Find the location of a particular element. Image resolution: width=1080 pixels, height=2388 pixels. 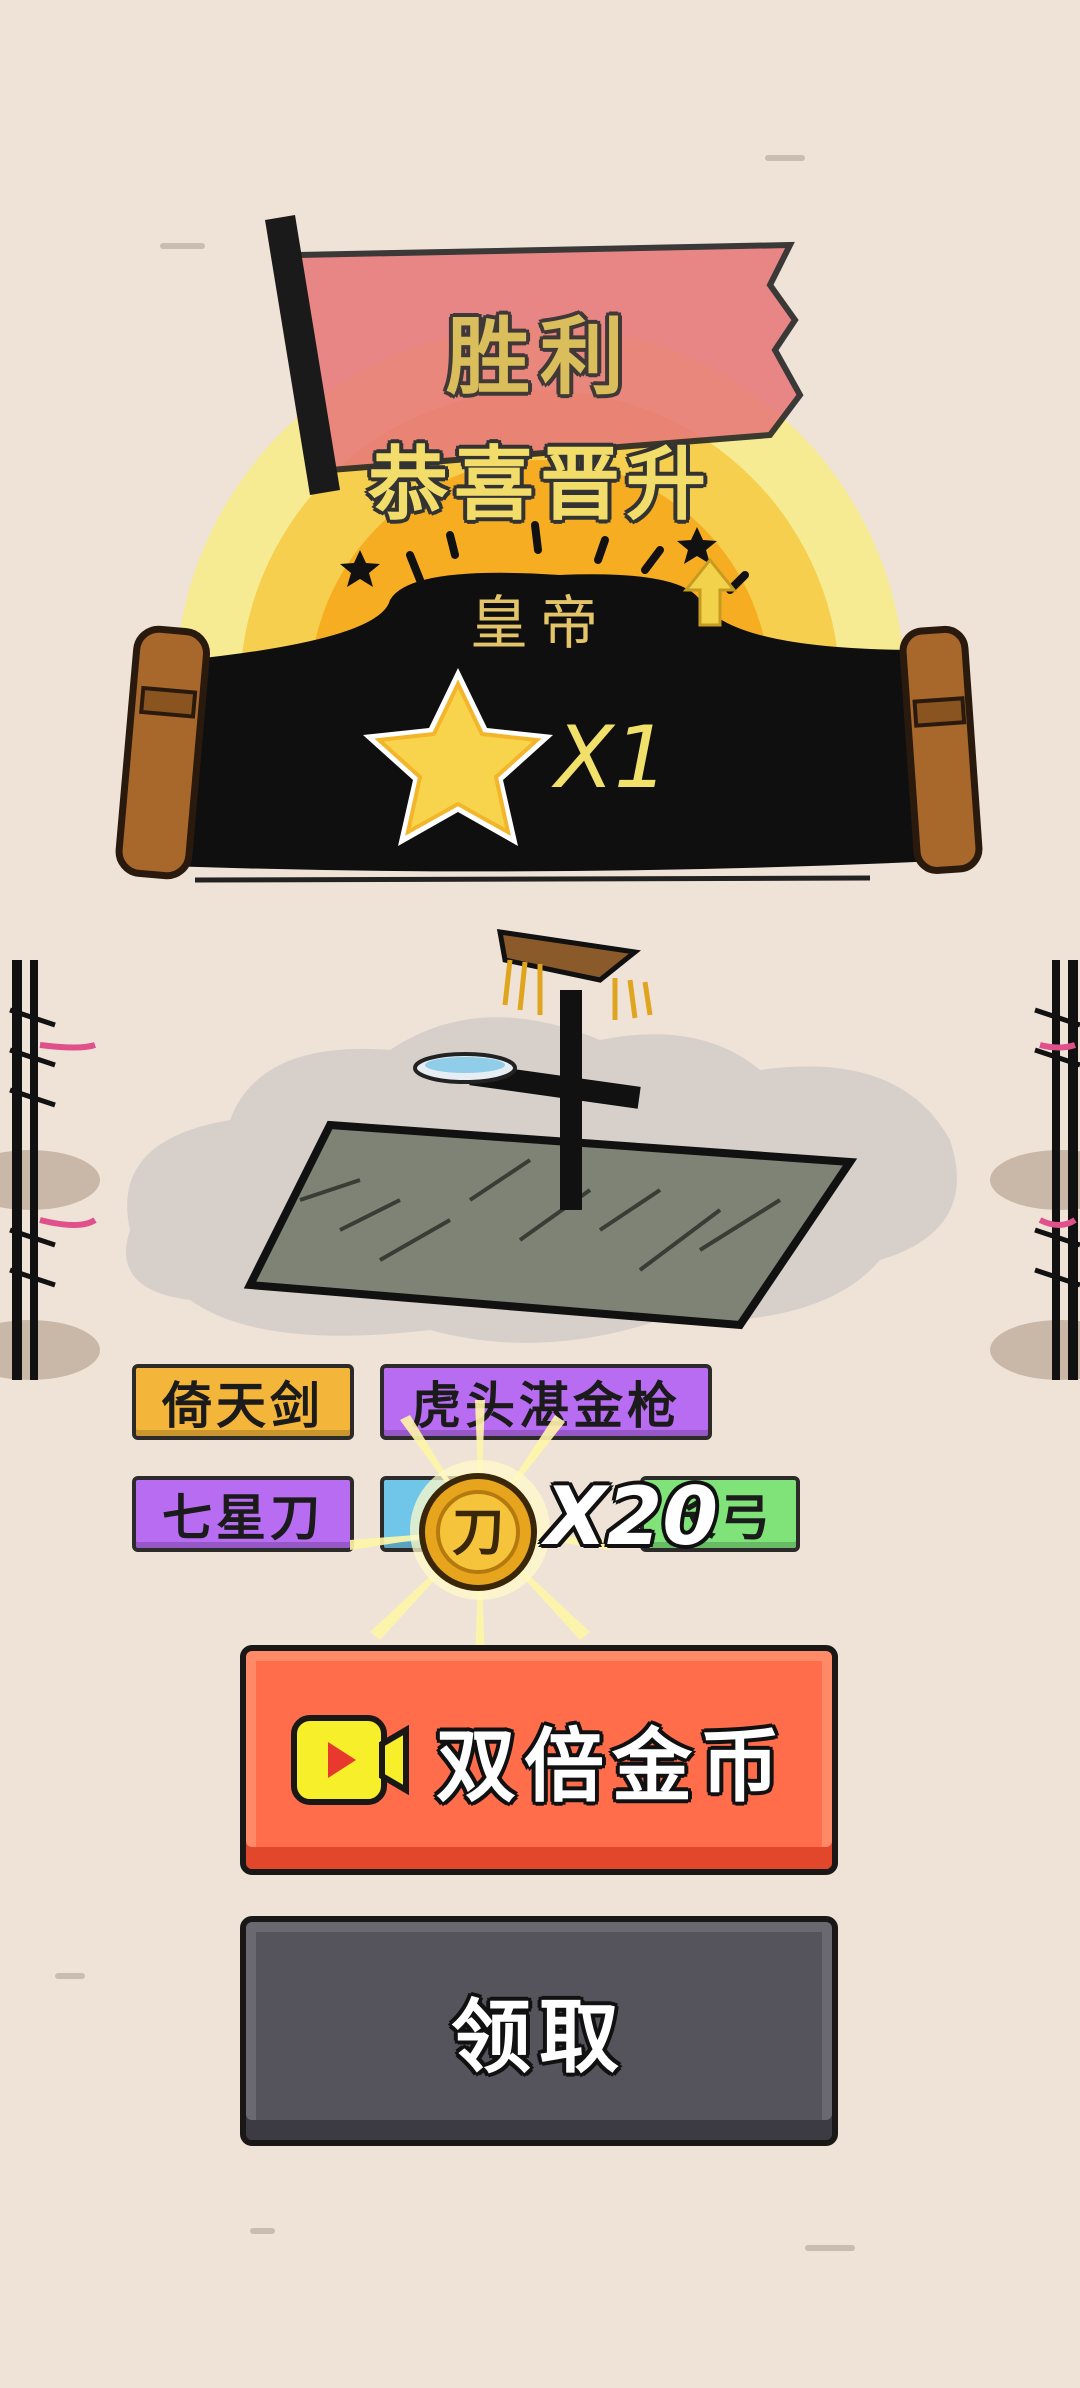

claim-label: 领取 is located at coordinates (539, 2037).